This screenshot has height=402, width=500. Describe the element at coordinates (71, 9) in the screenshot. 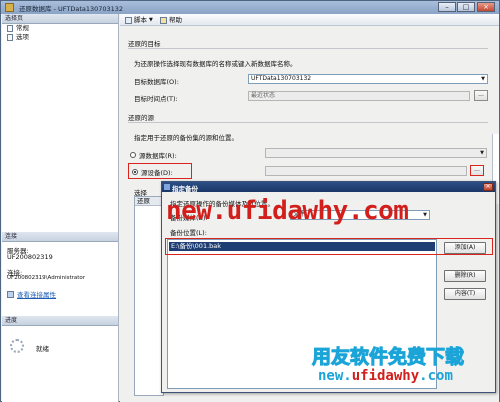

I see `window-title: 还原数据库 - UFTData130703132` at that location.